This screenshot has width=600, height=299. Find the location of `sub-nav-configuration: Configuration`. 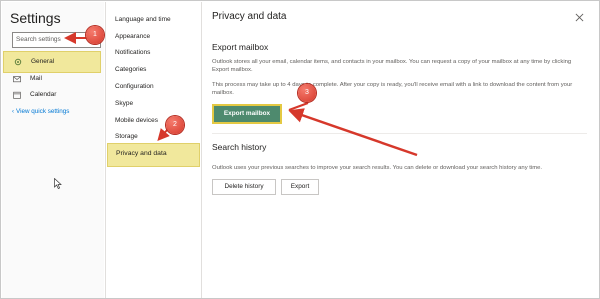

sub-nav-configuration: Configuration is located at coordinates (134, 86).